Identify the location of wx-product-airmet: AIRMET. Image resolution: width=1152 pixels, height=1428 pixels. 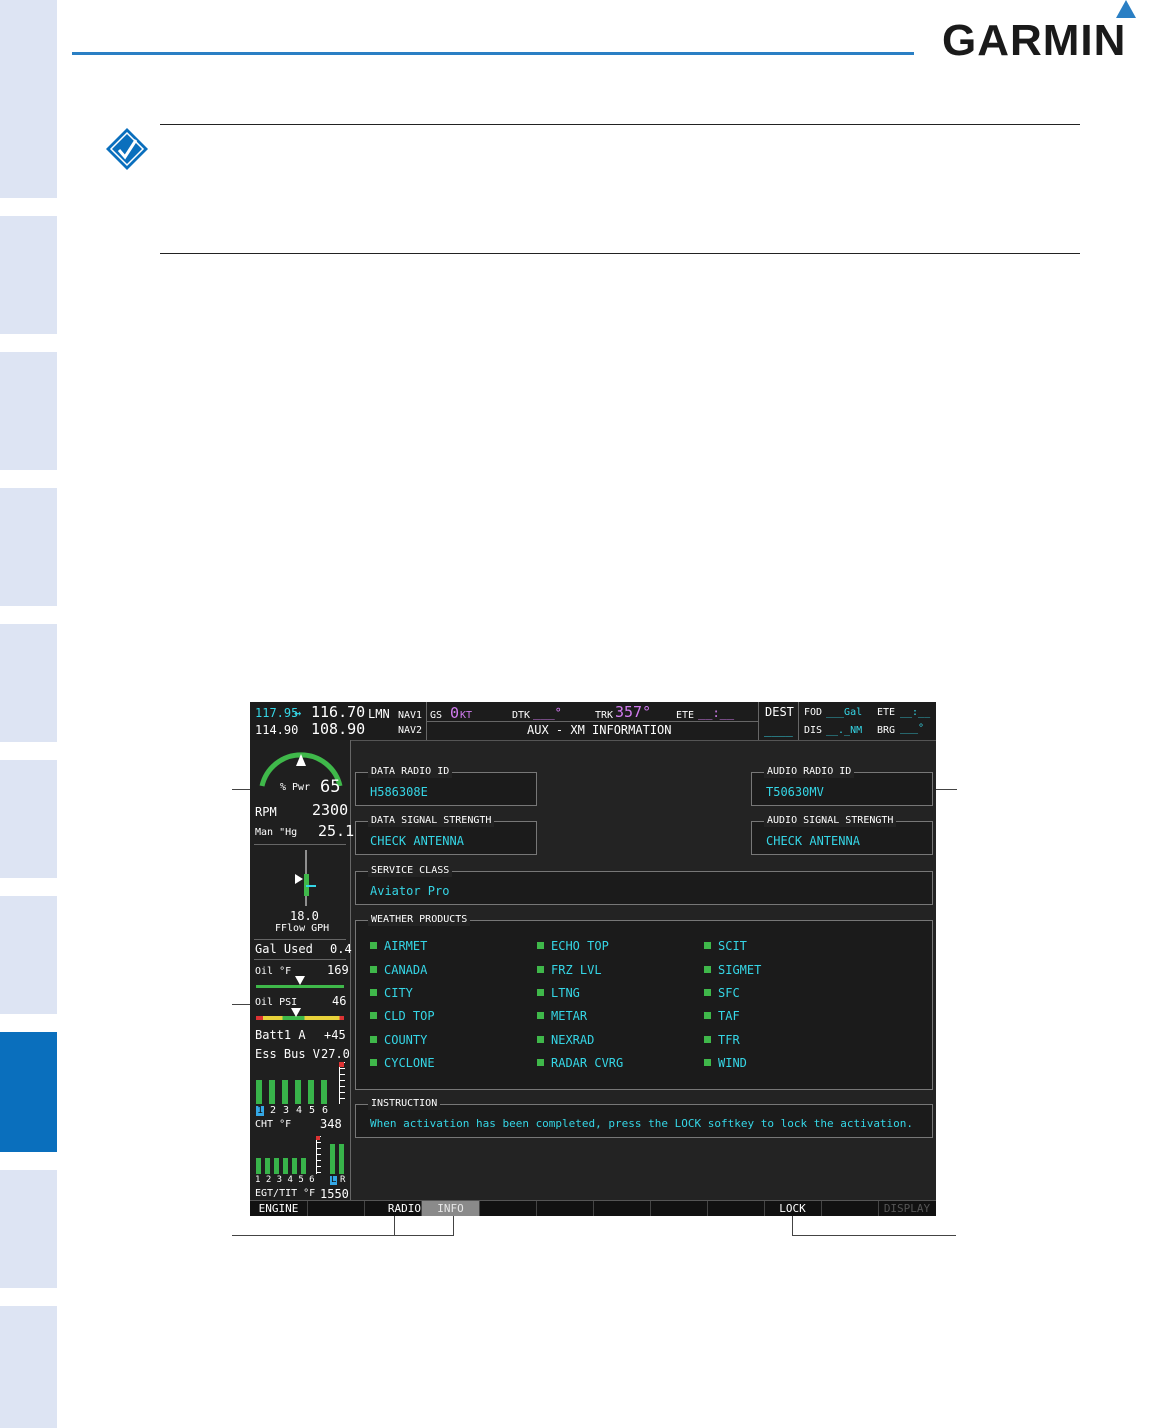
(398, 946).